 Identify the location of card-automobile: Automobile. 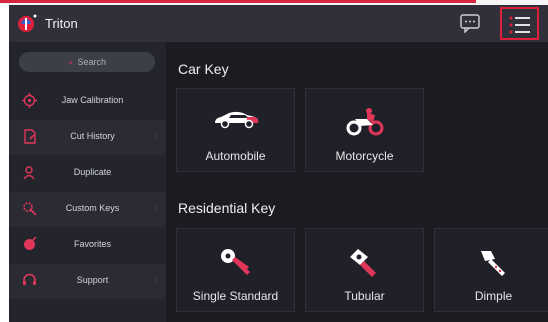
(235, 130).